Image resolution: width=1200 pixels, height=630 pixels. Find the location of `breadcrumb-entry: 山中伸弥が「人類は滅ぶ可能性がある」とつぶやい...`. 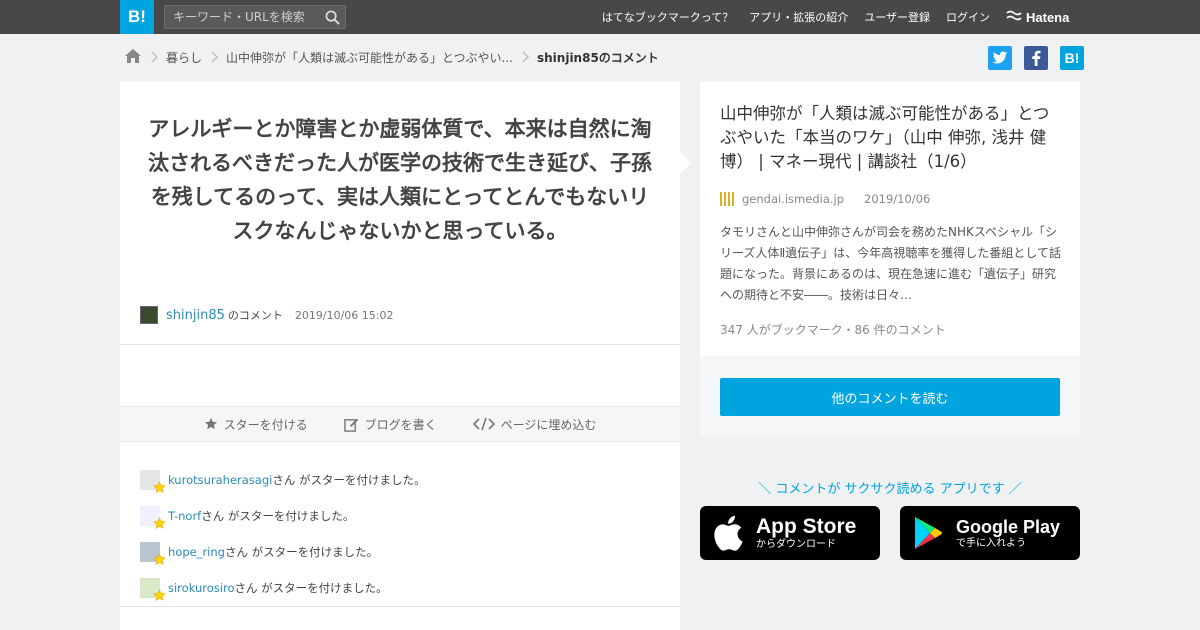

breadcrumb-entry: 山中伸弥が「人類は滅ぶ可能性がある」とつぶやい... is located at coordinates (369, 57).